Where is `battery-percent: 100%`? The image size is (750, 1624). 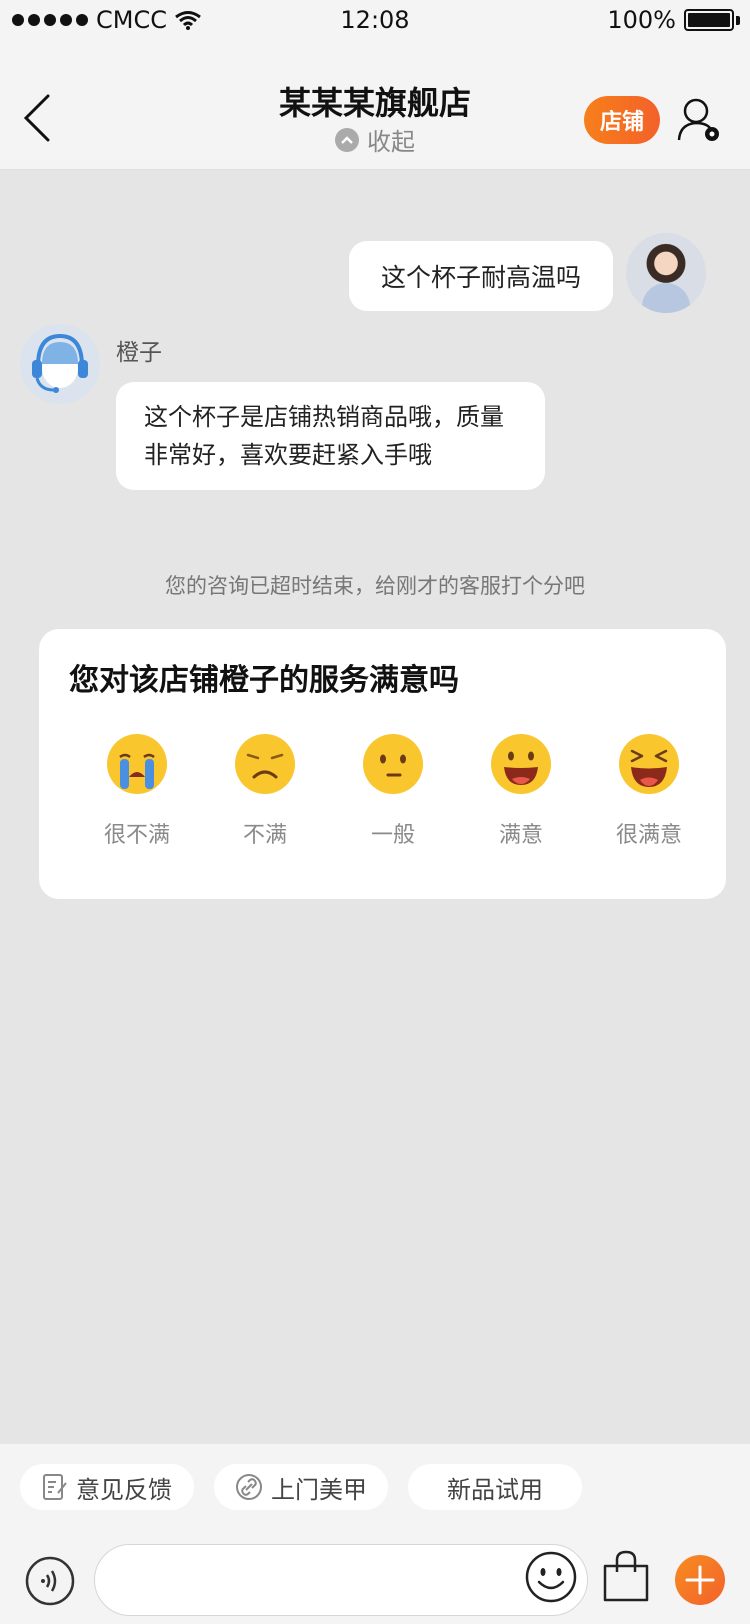
battery-percent: 100% is located at coordinates (641, 20).